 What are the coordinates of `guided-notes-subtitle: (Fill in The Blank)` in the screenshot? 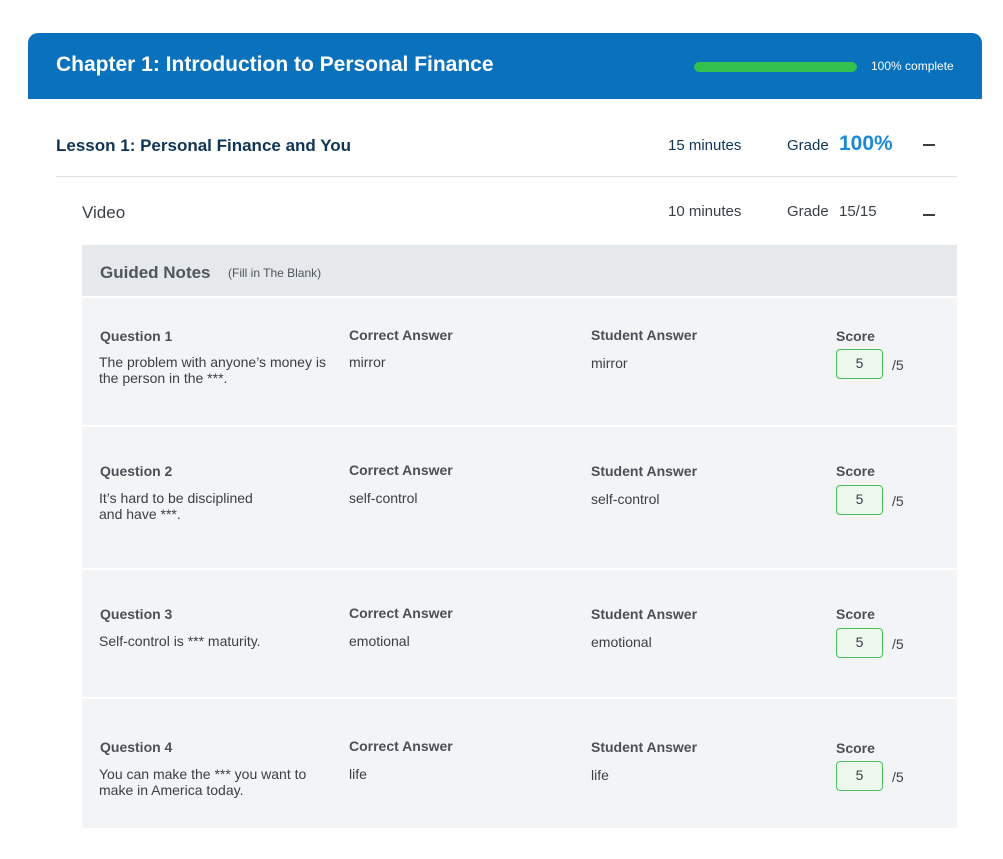 It's located at (275, 273).